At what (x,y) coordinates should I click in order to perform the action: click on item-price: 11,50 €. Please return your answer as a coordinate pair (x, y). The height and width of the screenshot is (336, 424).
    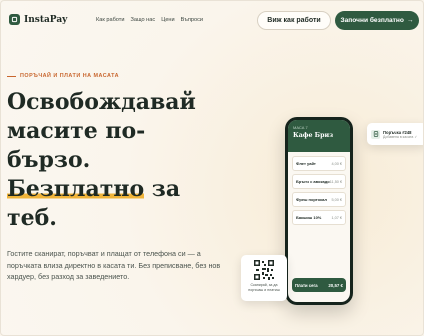
    Looking at the image, I should click on (336, 181).